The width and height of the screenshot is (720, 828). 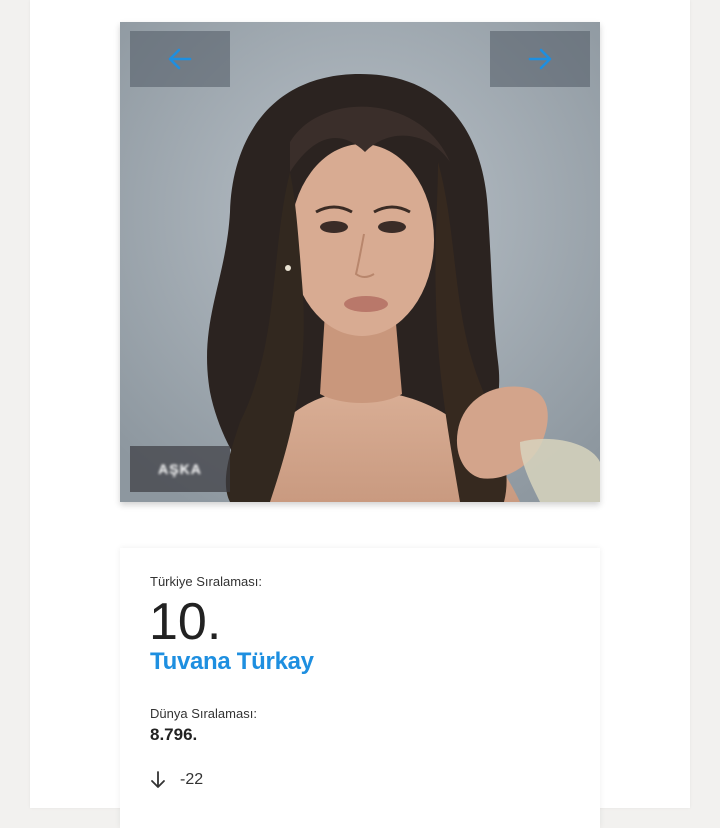 What do you see at coordinates (192, 779) in the screenshot?
I see `rank-change-value: -22` at bounding box center [192, 779].